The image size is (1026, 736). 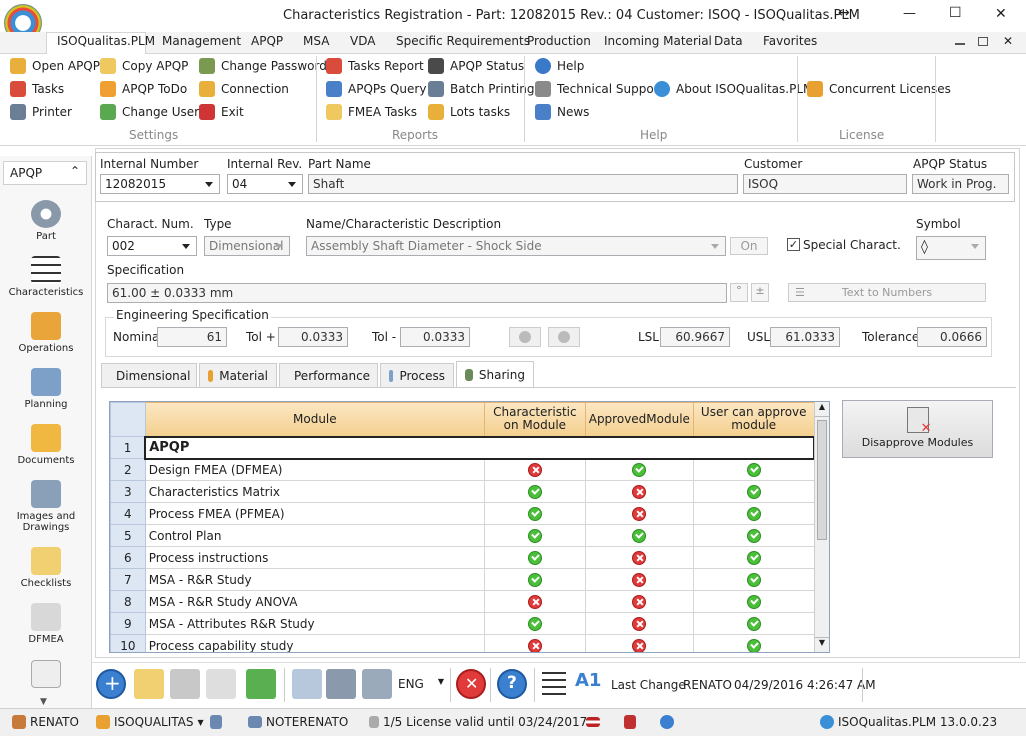 I want to click on preview-button, so click(x=307, y=684).